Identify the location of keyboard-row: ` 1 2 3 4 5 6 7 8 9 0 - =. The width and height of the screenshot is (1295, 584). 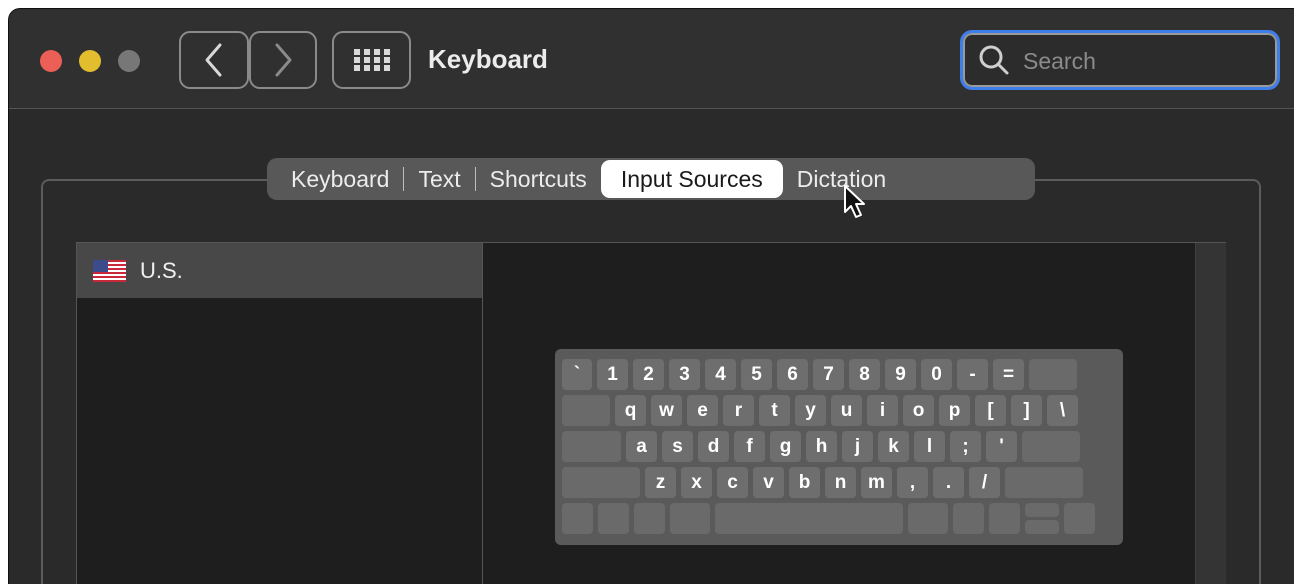
(822, 374).